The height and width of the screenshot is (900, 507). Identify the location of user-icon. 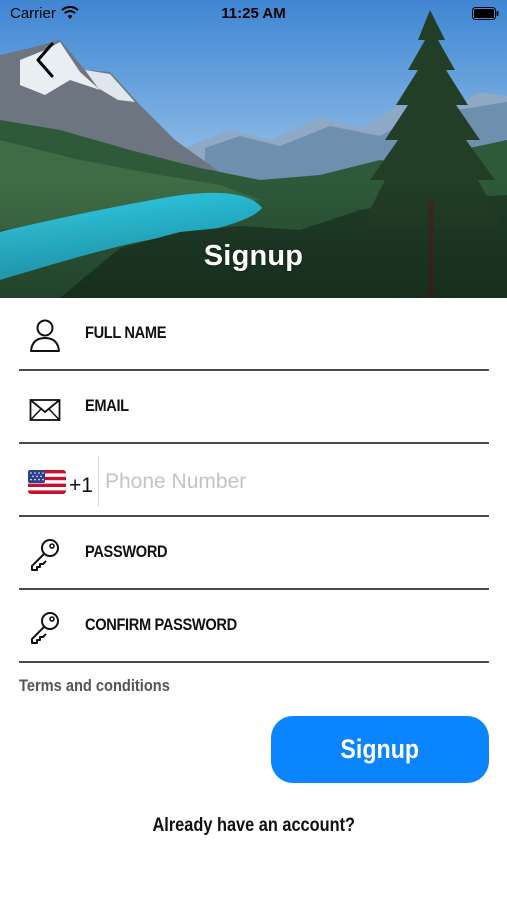
(45, 335).